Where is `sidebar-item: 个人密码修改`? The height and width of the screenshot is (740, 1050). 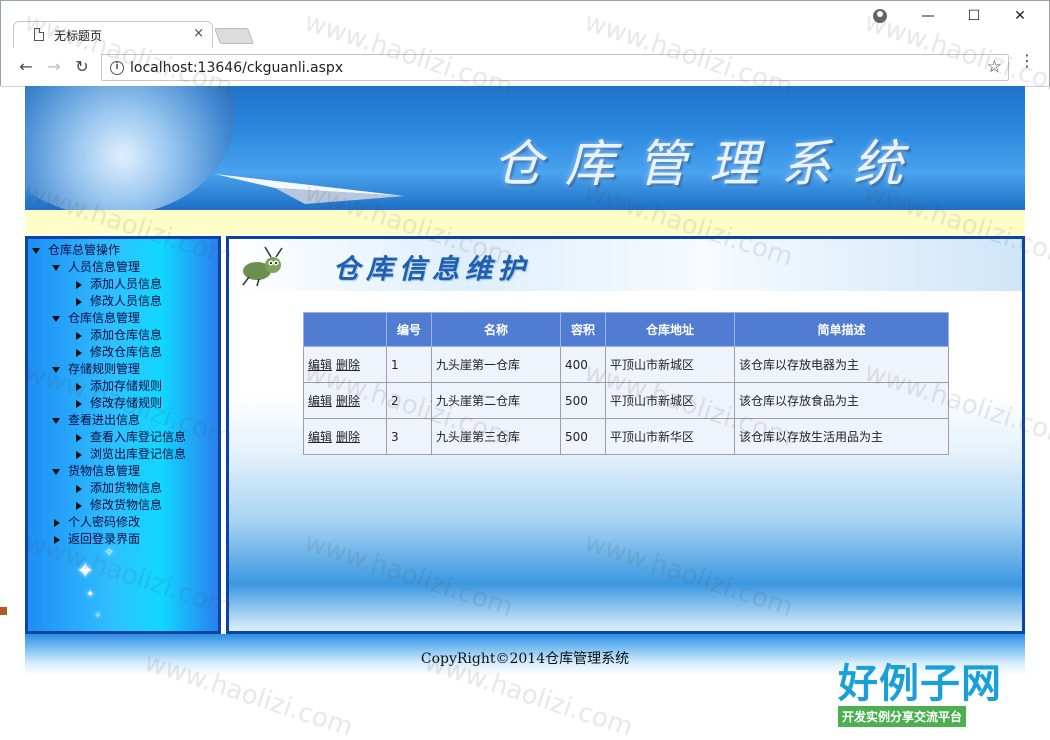 sidebar-item: 个人密码修改 is located at coordinates (109, 522).